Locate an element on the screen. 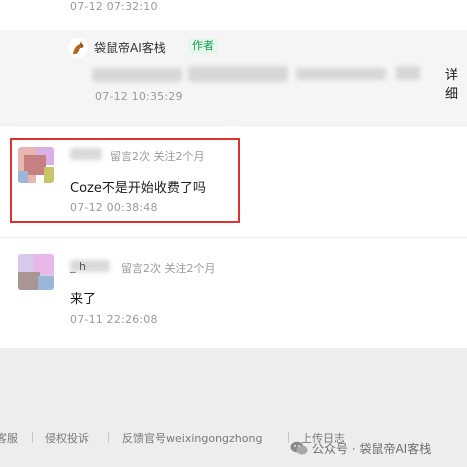 The height and width of the screenshot is (467, 467). reply-time: 07-12 10:35:29 is located at coordinates (139, 96).